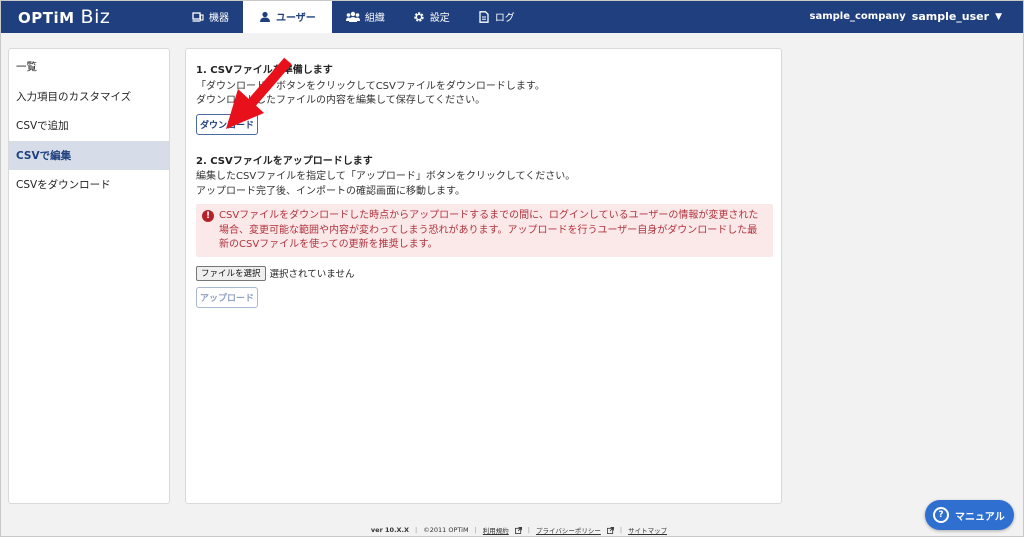 Image resolution: width=1024 pixels, height=537 pixels. What do you see at coordinates (26, 67) in the screenshot?
I see `sidebar-item-label: 一覧` at bounding box center [26, 67].